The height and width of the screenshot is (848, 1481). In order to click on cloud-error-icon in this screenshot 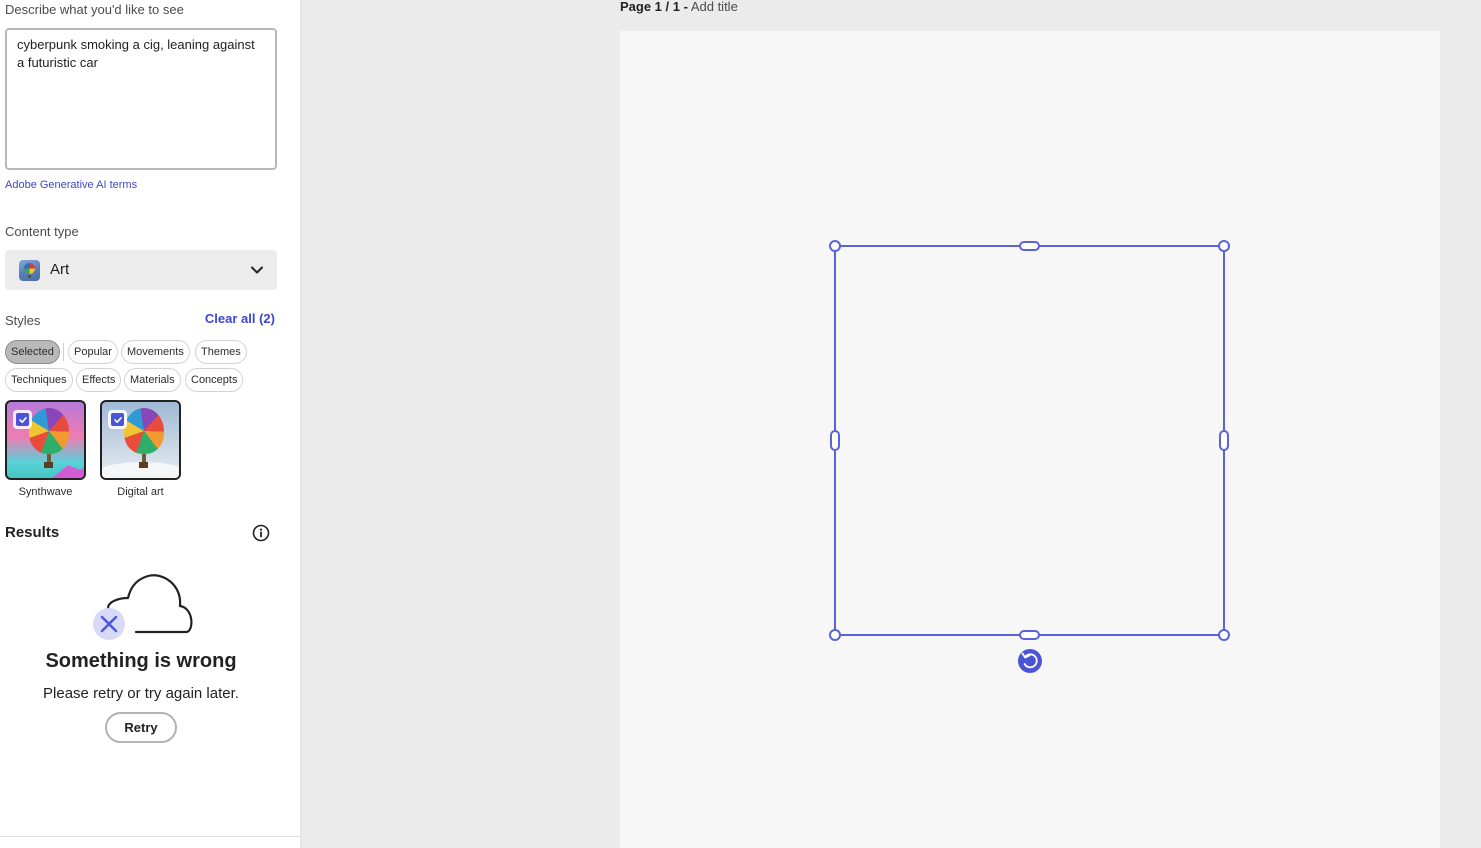, I will do `click(143, 607)`.